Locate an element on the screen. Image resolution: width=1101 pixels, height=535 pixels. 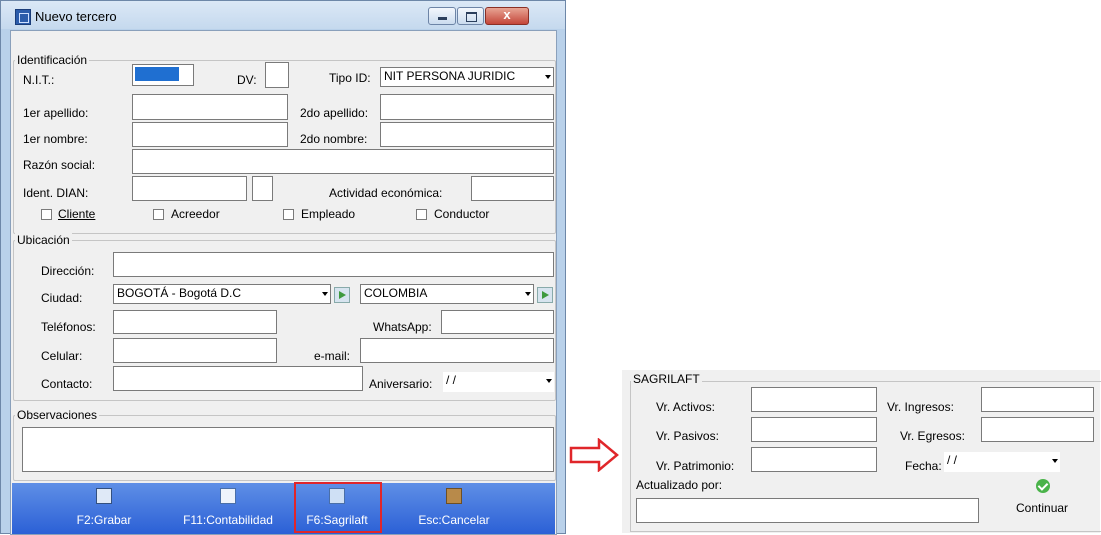
ciudad-label: Ciudad: is located at coordinates (62, 298).